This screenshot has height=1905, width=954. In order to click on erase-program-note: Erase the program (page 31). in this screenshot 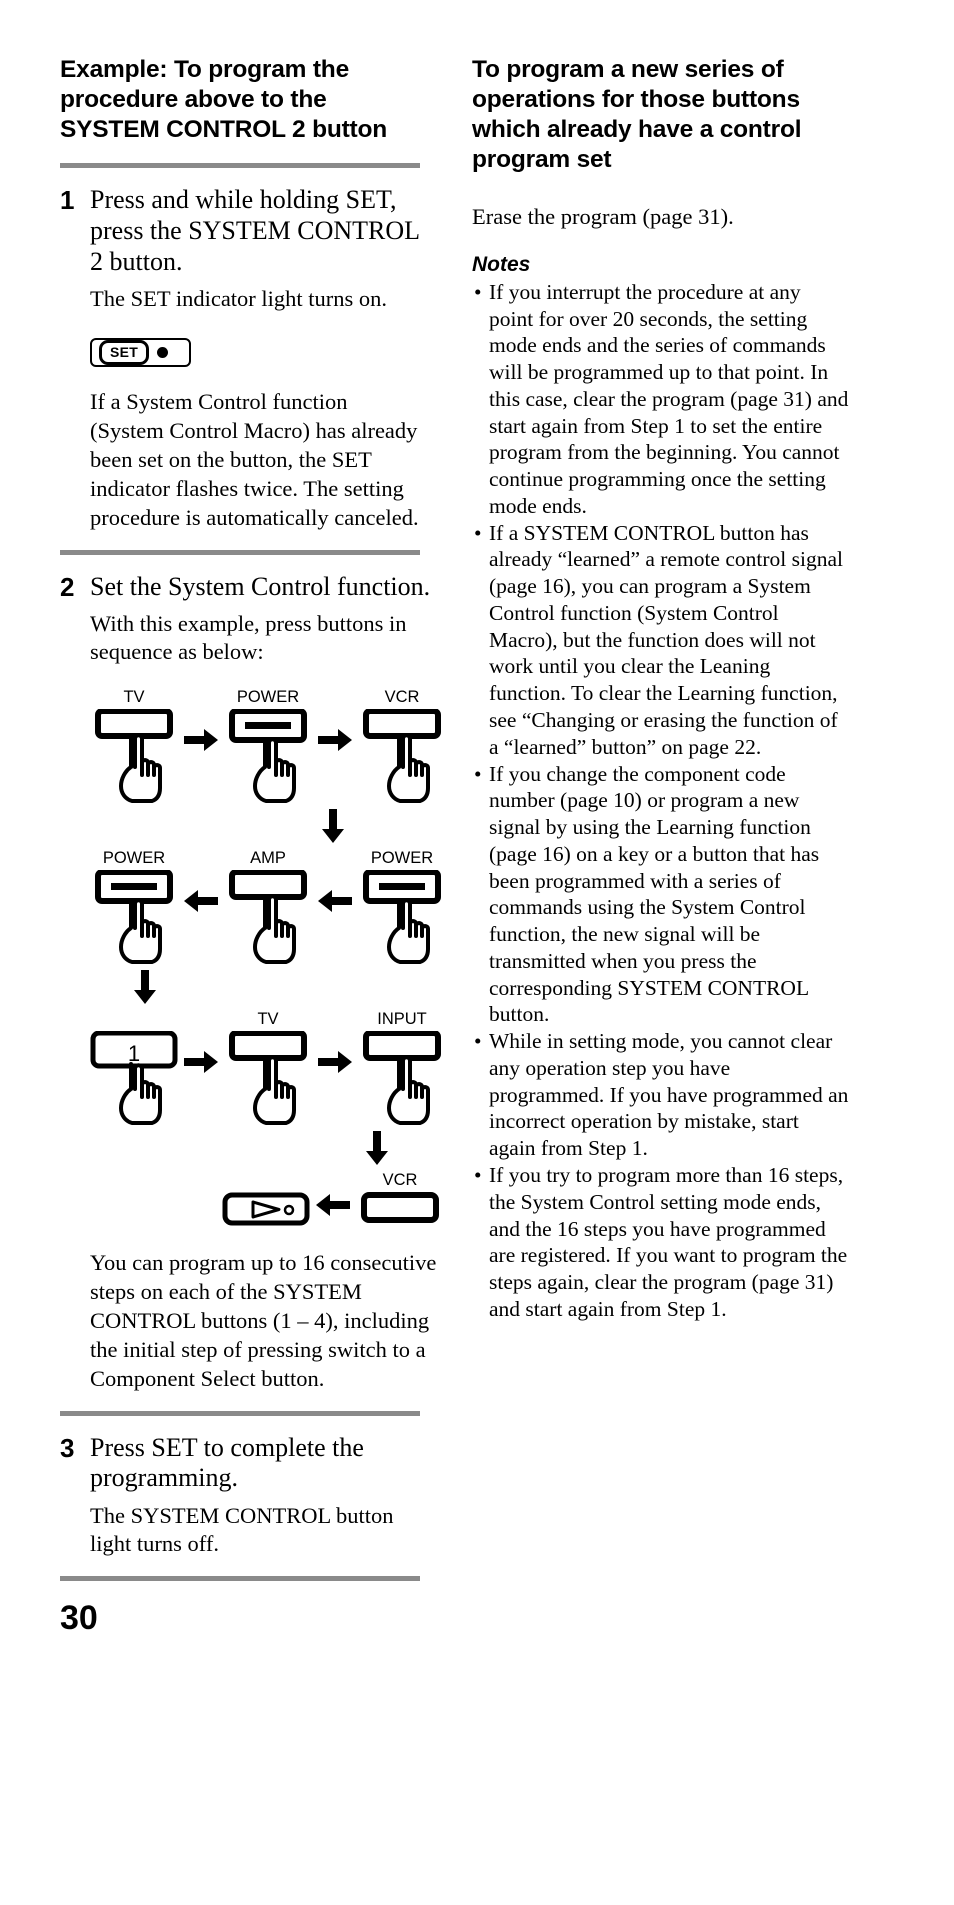, I will do `click(603, 216)`.